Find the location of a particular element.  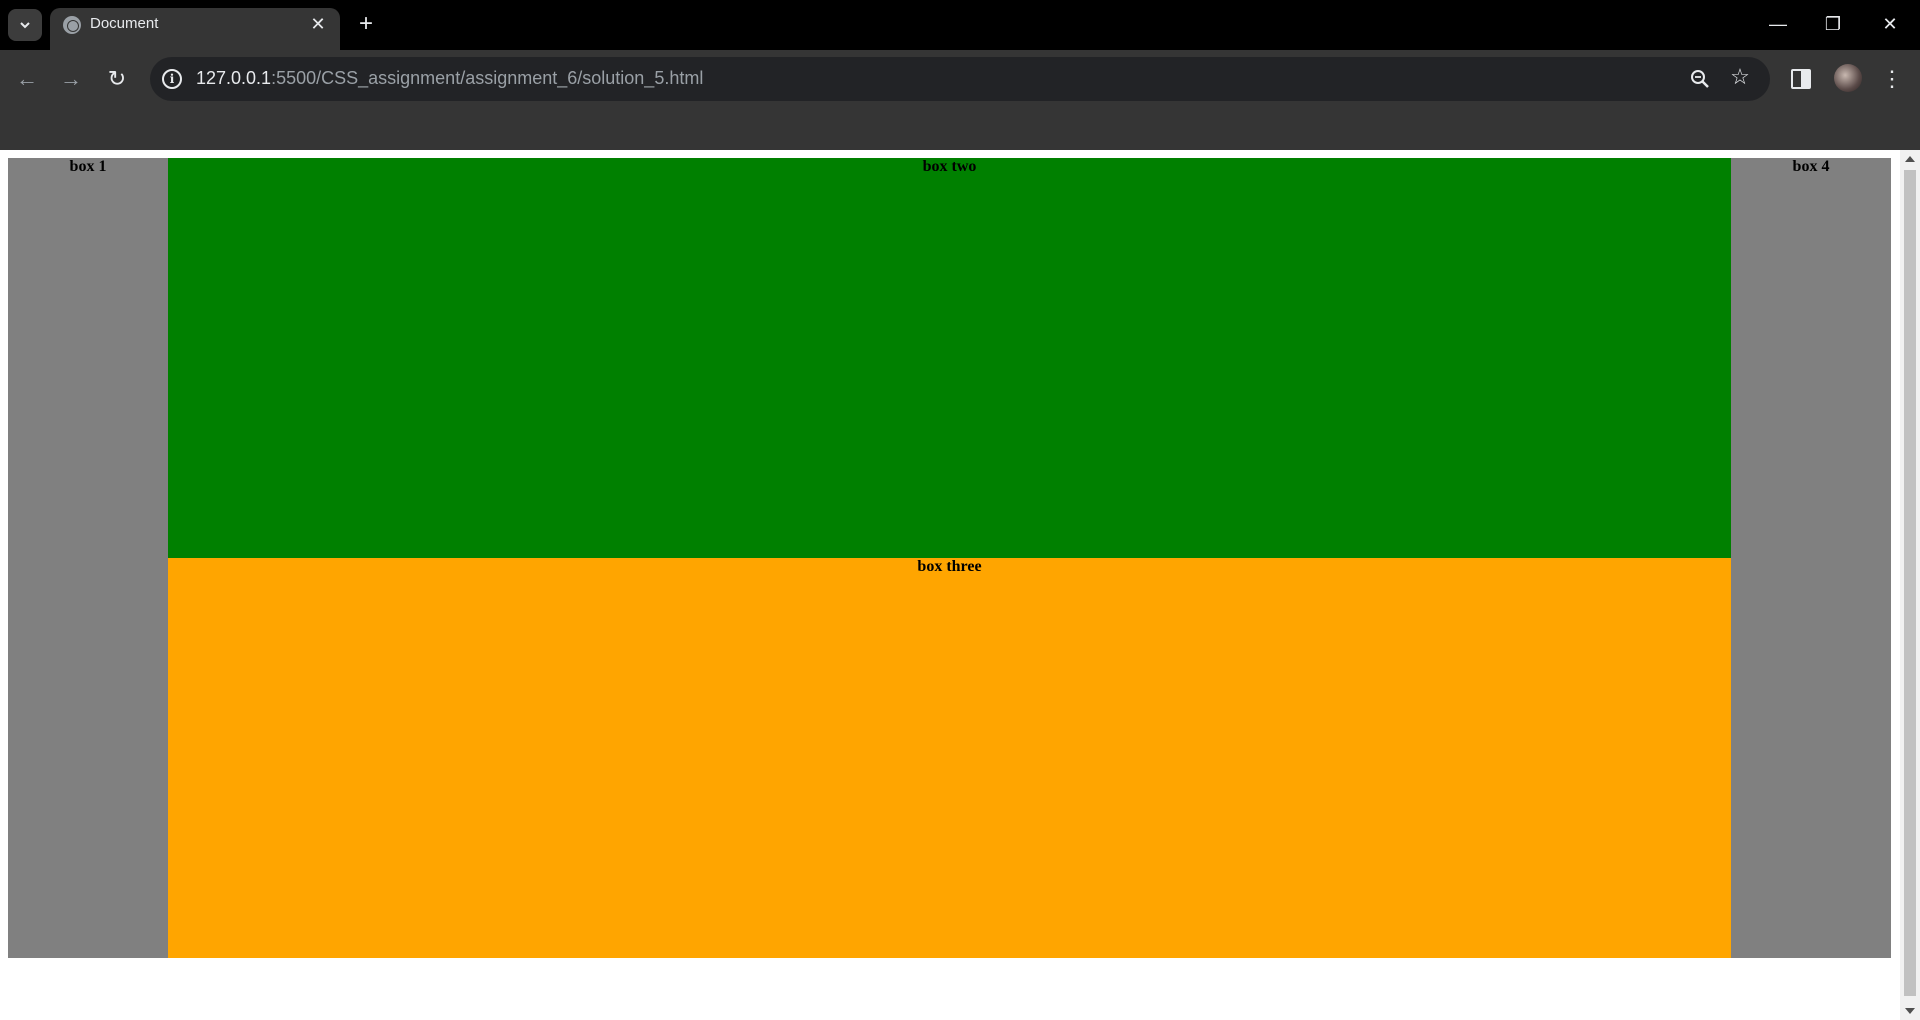

window-close-button: ✕ is located at coordinates (1890, 24).